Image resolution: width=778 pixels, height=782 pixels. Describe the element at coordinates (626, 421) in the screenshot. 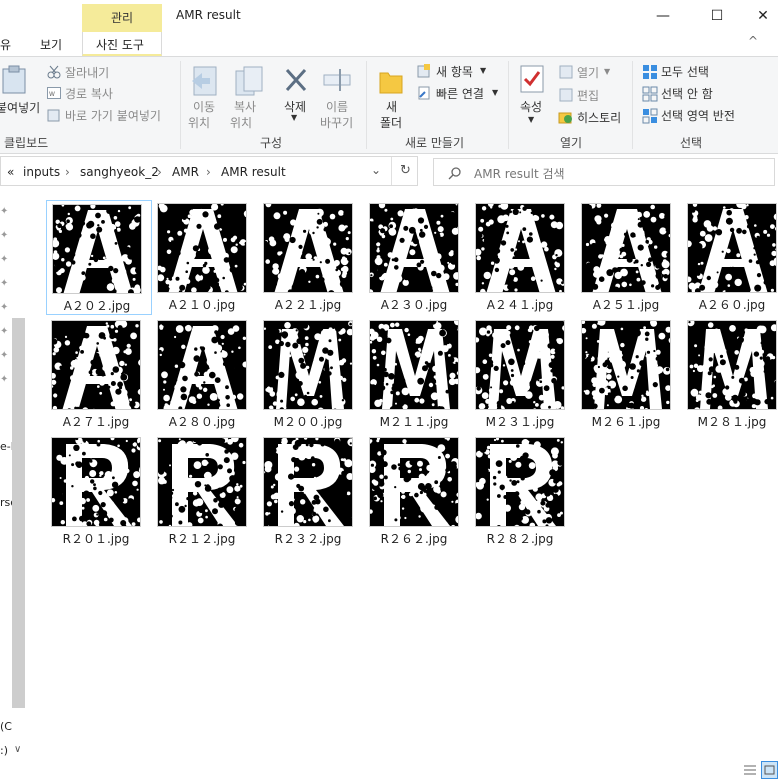

I see `file-name: M２６１.jpg` at that location.